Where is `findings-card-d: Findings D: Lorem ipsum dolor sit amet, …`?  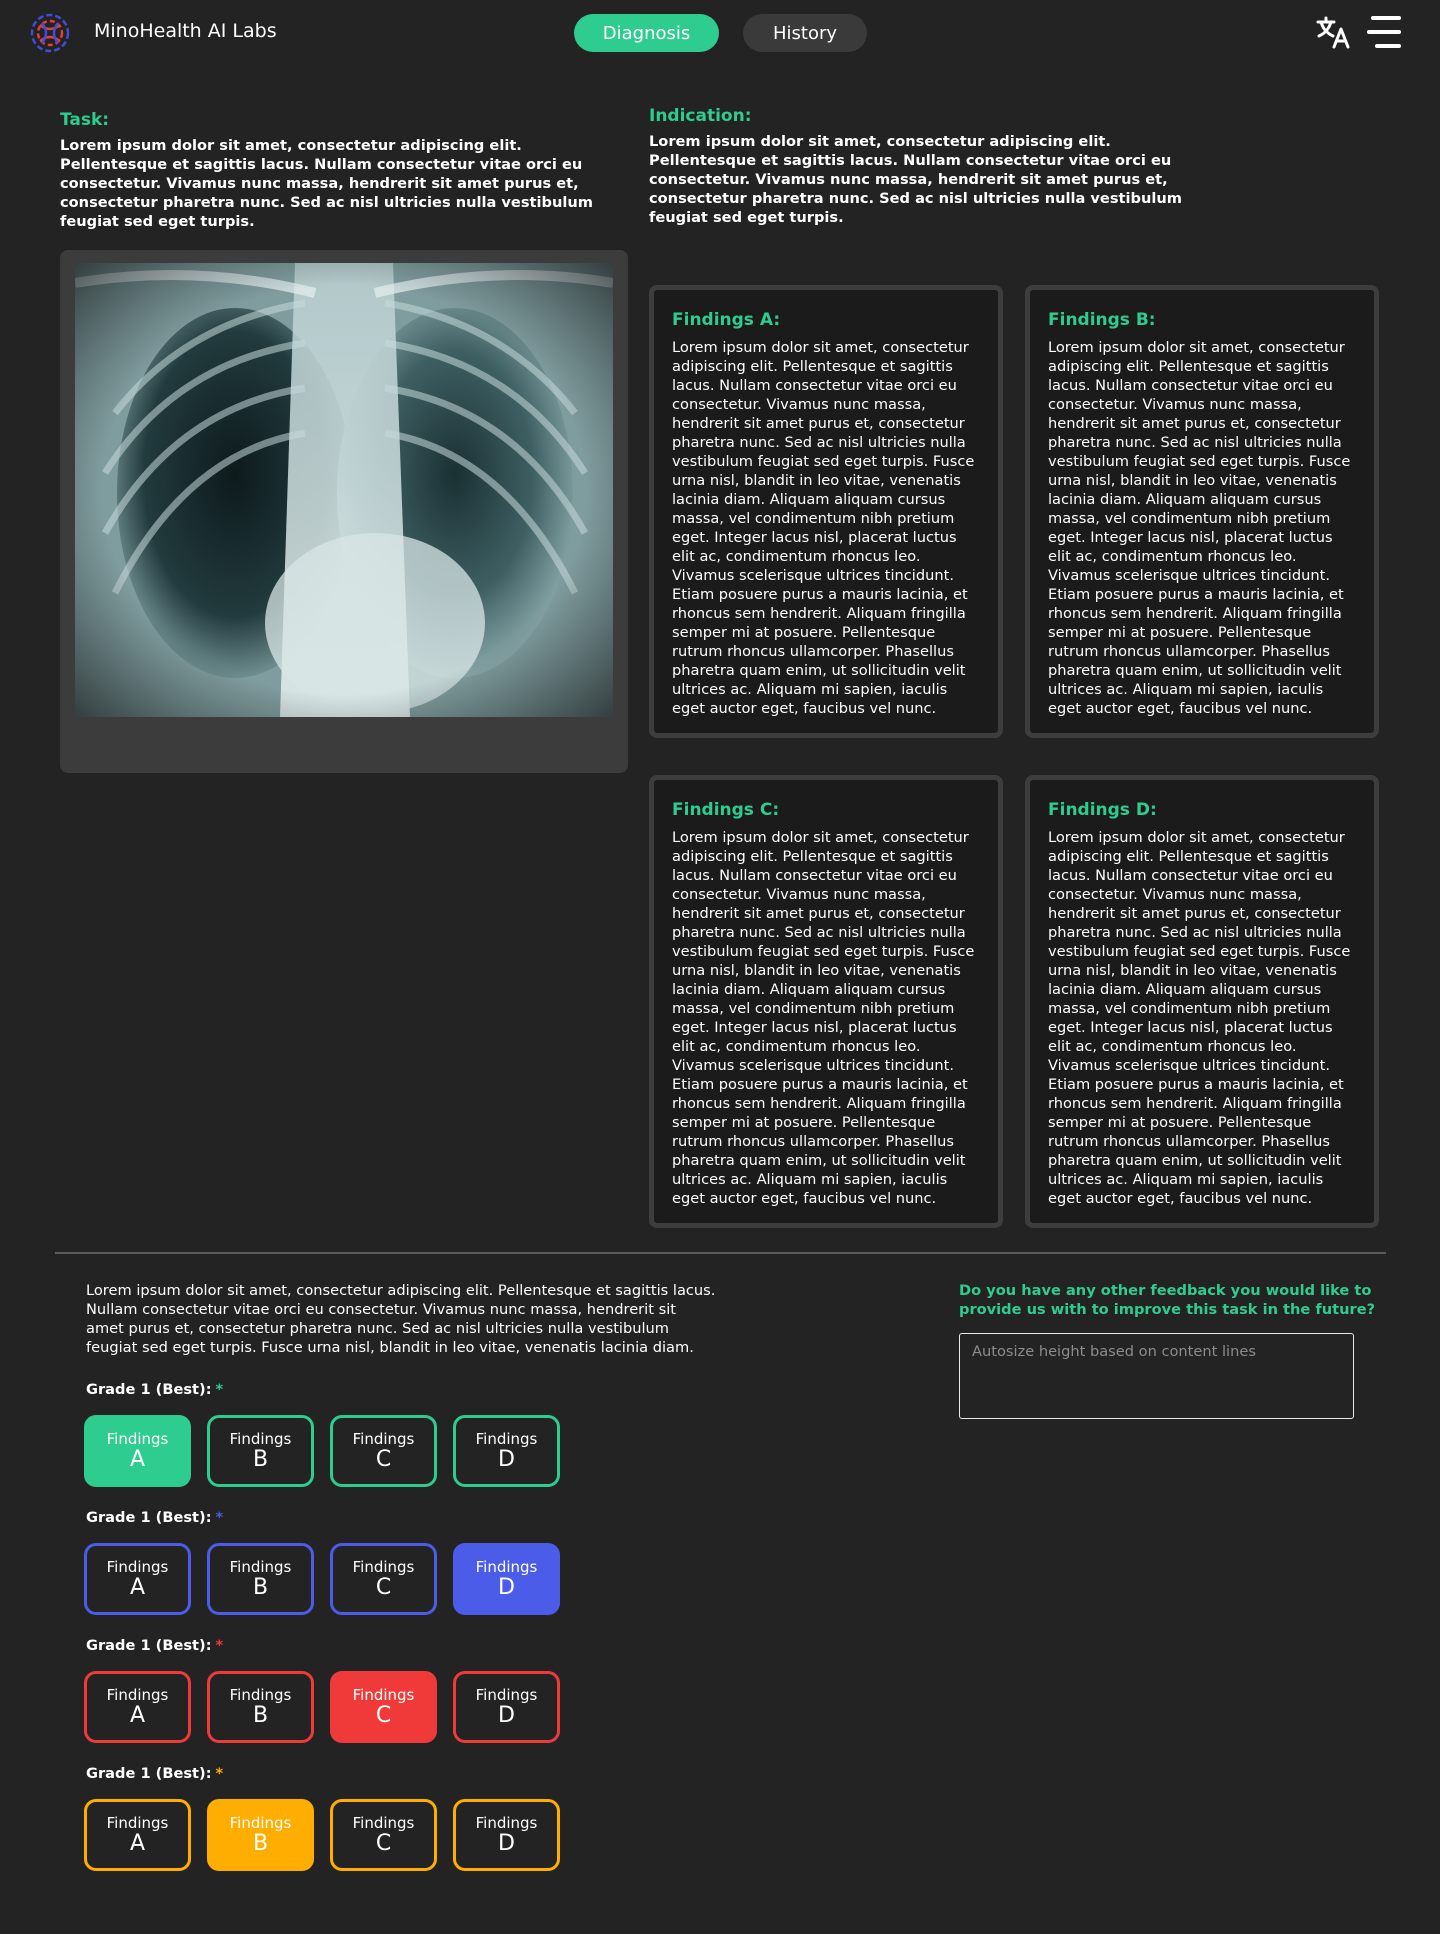
findings-card-d: Findings D: Lorem ipsum dolor sit amet, … is located at coordinates (1202, 1001).